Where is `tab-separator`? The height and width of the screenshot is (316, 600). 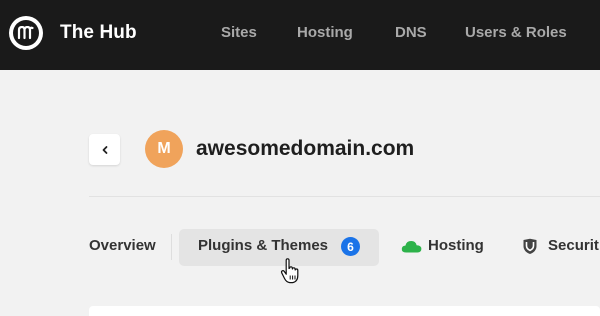
tab-separator is located at coordinates (171, 247).